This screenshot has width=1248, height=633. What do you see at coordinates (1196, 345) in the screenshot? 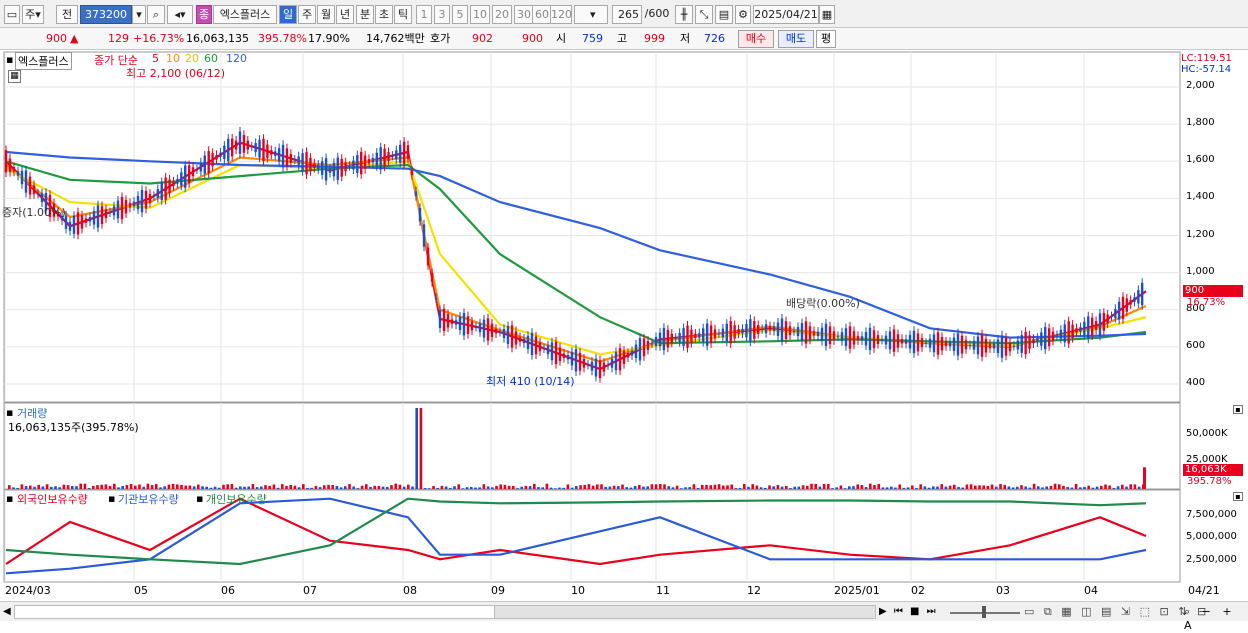
I see `y-tick-600: 600` at bounding box center [1196, 345].